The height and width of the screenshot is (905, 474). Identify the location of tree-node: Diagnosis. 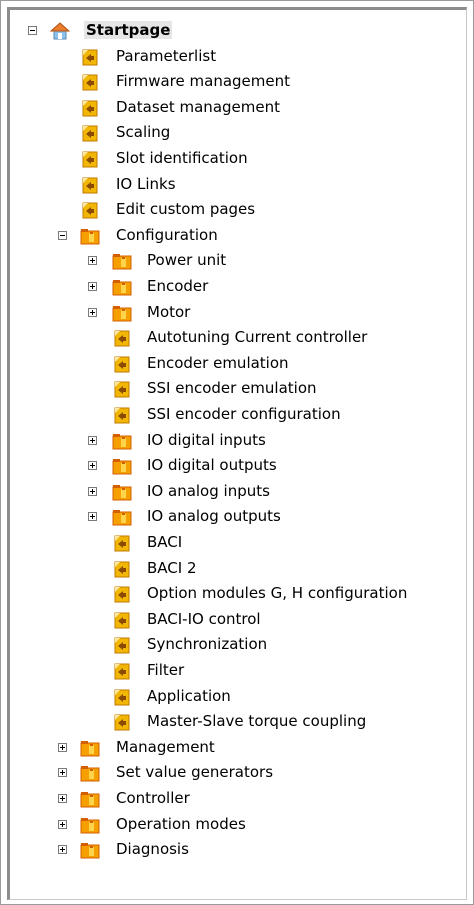
(230, 849).